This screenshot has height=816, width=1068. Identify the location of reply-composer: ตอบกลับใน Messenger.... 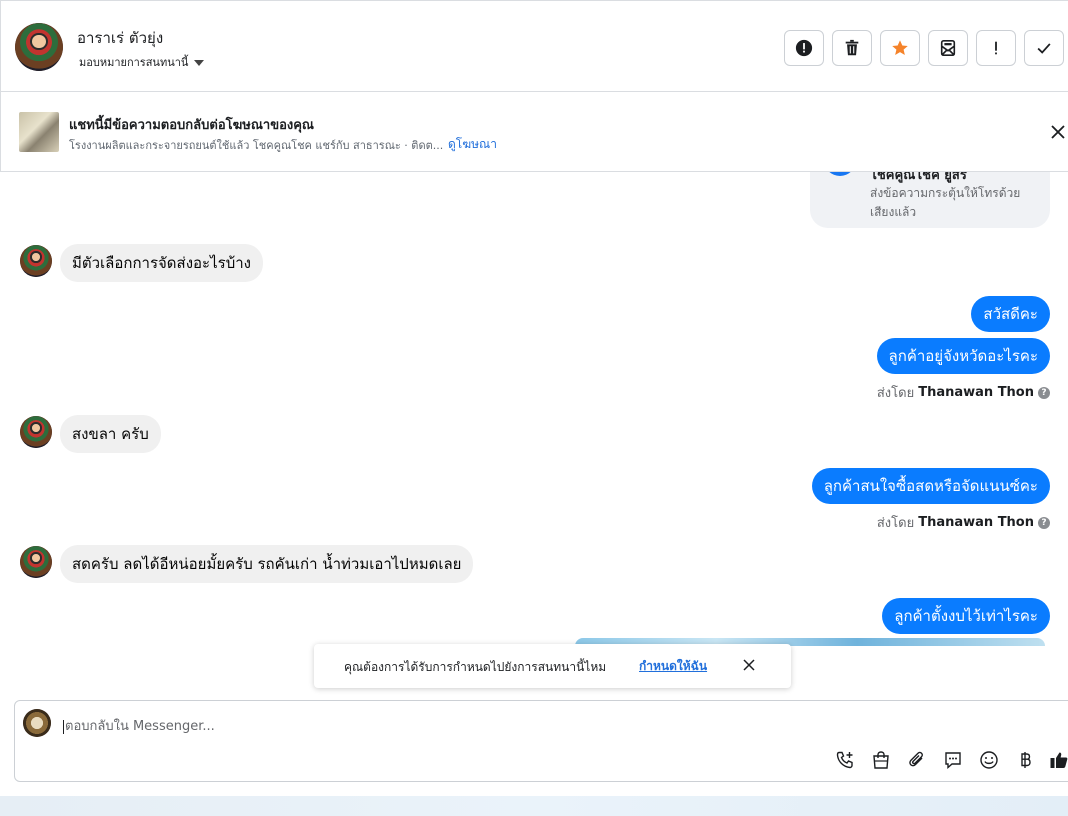
(541, 741).